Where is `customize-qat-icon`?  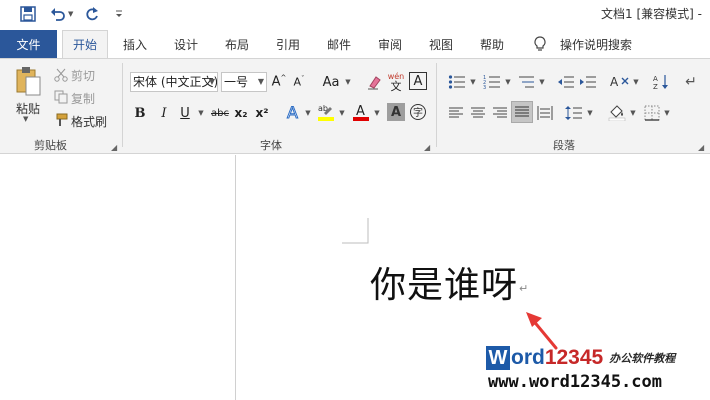 customize-qat-icon is located at coordinates (119, 14).